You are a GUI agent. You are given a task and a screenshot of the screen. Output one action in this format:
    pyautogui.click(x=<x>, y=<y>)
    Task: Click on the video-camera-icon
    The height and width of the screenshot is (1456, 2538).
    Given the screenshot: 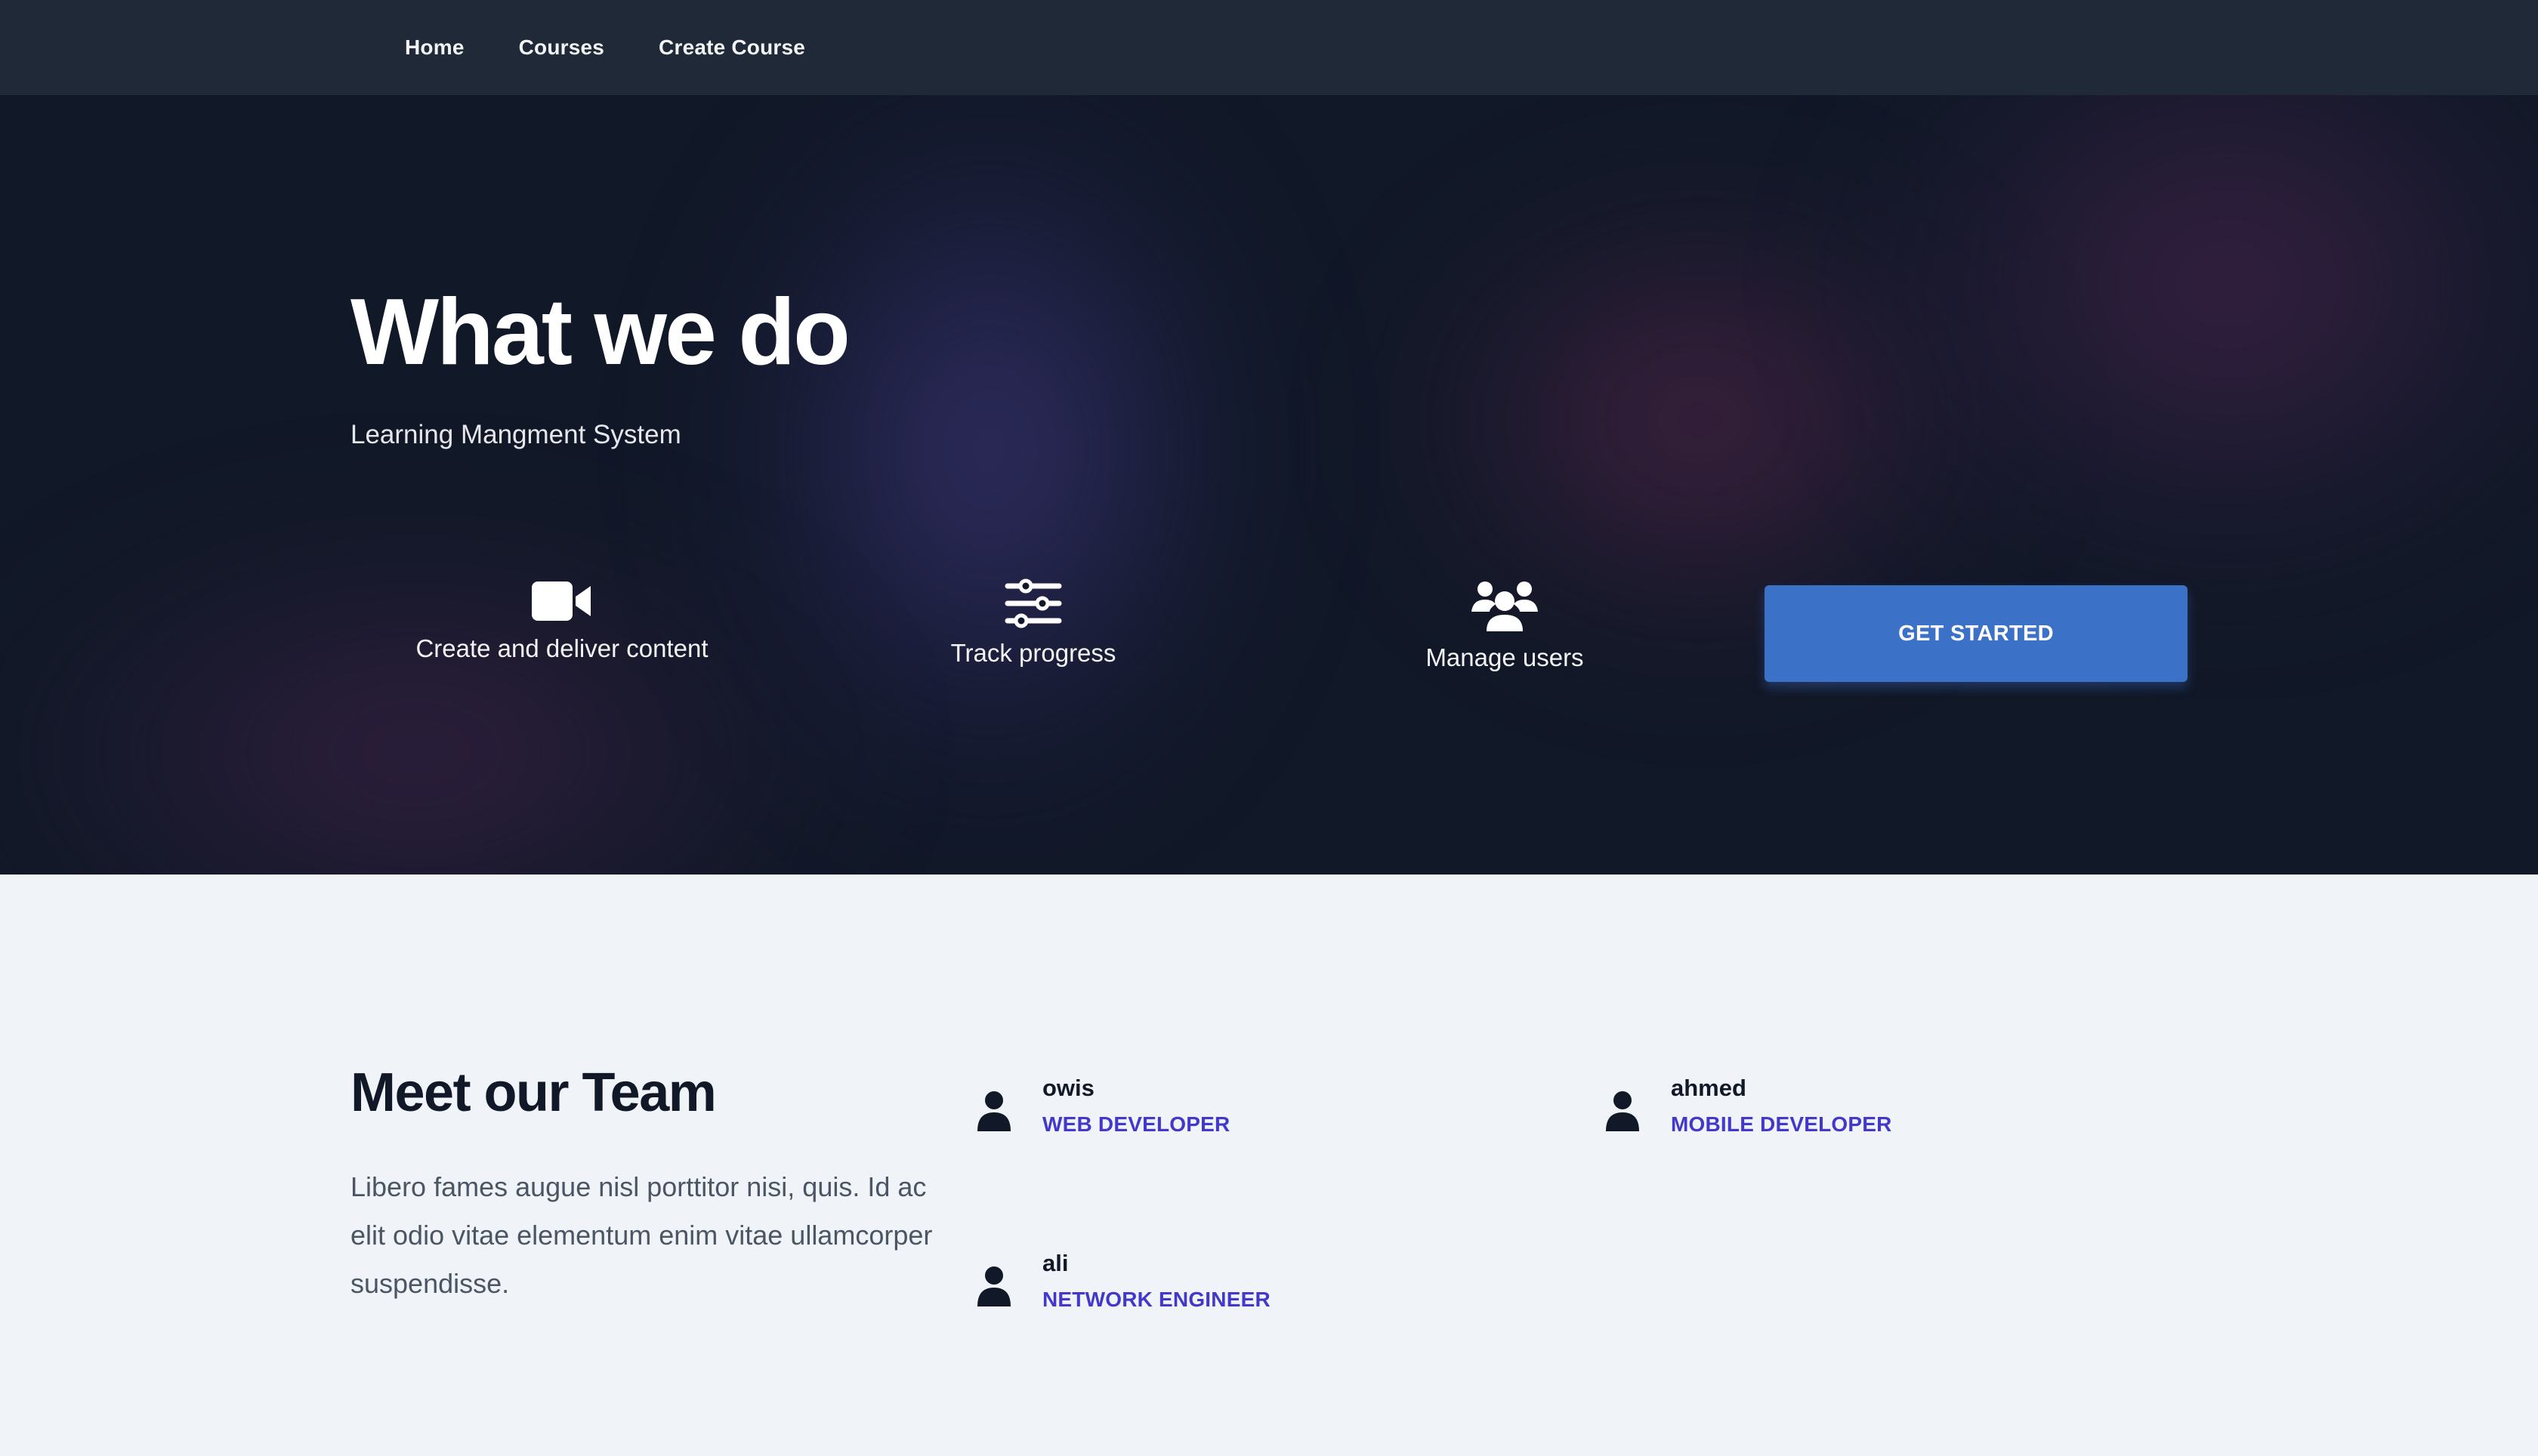 What is the action you would take?
    pyautogui.click(x=561, y=601)
    